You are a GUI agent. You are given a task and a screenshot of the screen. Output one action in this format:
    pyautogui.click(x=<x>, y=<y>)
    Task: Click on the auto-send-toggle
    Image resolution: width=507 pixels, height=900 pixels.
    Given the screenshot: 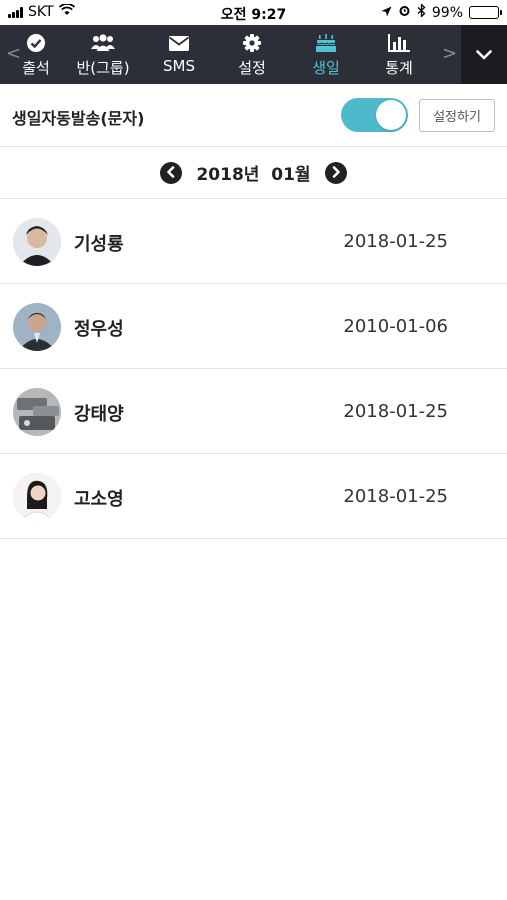 What is the action you would take?
    pyautogui.click(x=374, y=115)
    